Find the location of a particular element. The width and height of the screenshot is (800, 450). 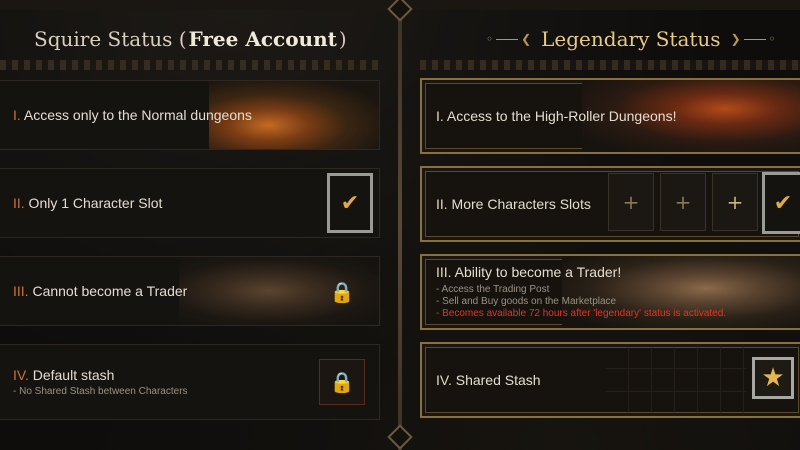

row-label: Only 1 Character Slot is located at coordinates (93, 203).